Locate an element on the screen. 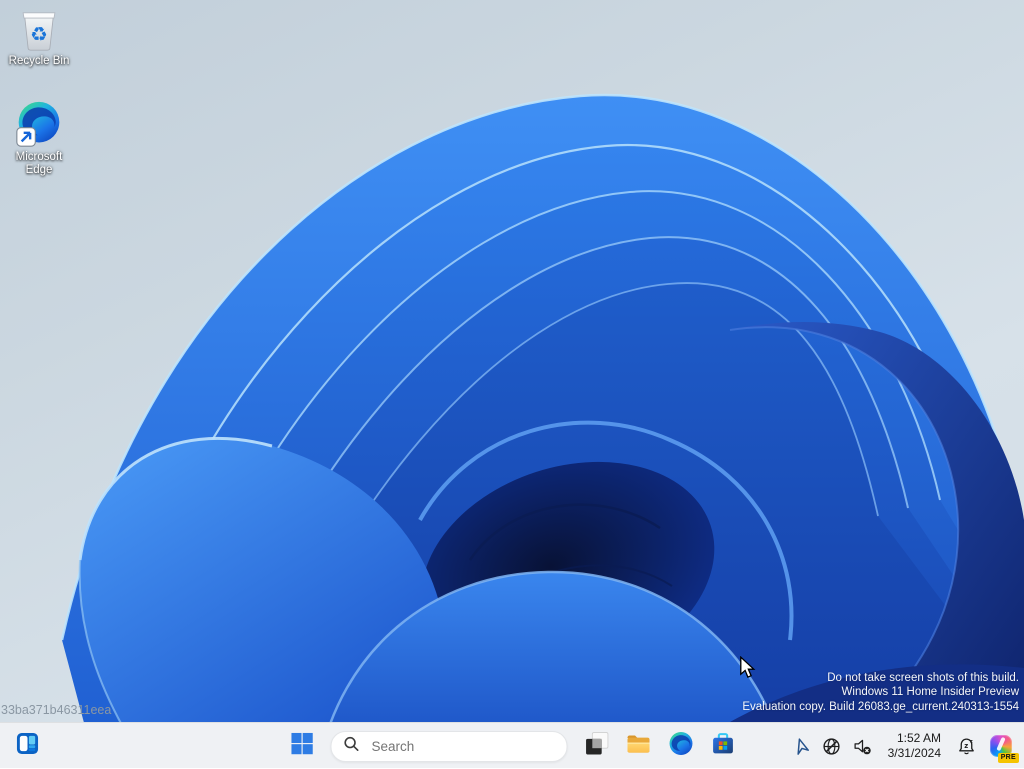 Image resolution: width=1024 pixels, height=769 pixels. network-globe-no-internet-icon is located at coordinates (832, 746).